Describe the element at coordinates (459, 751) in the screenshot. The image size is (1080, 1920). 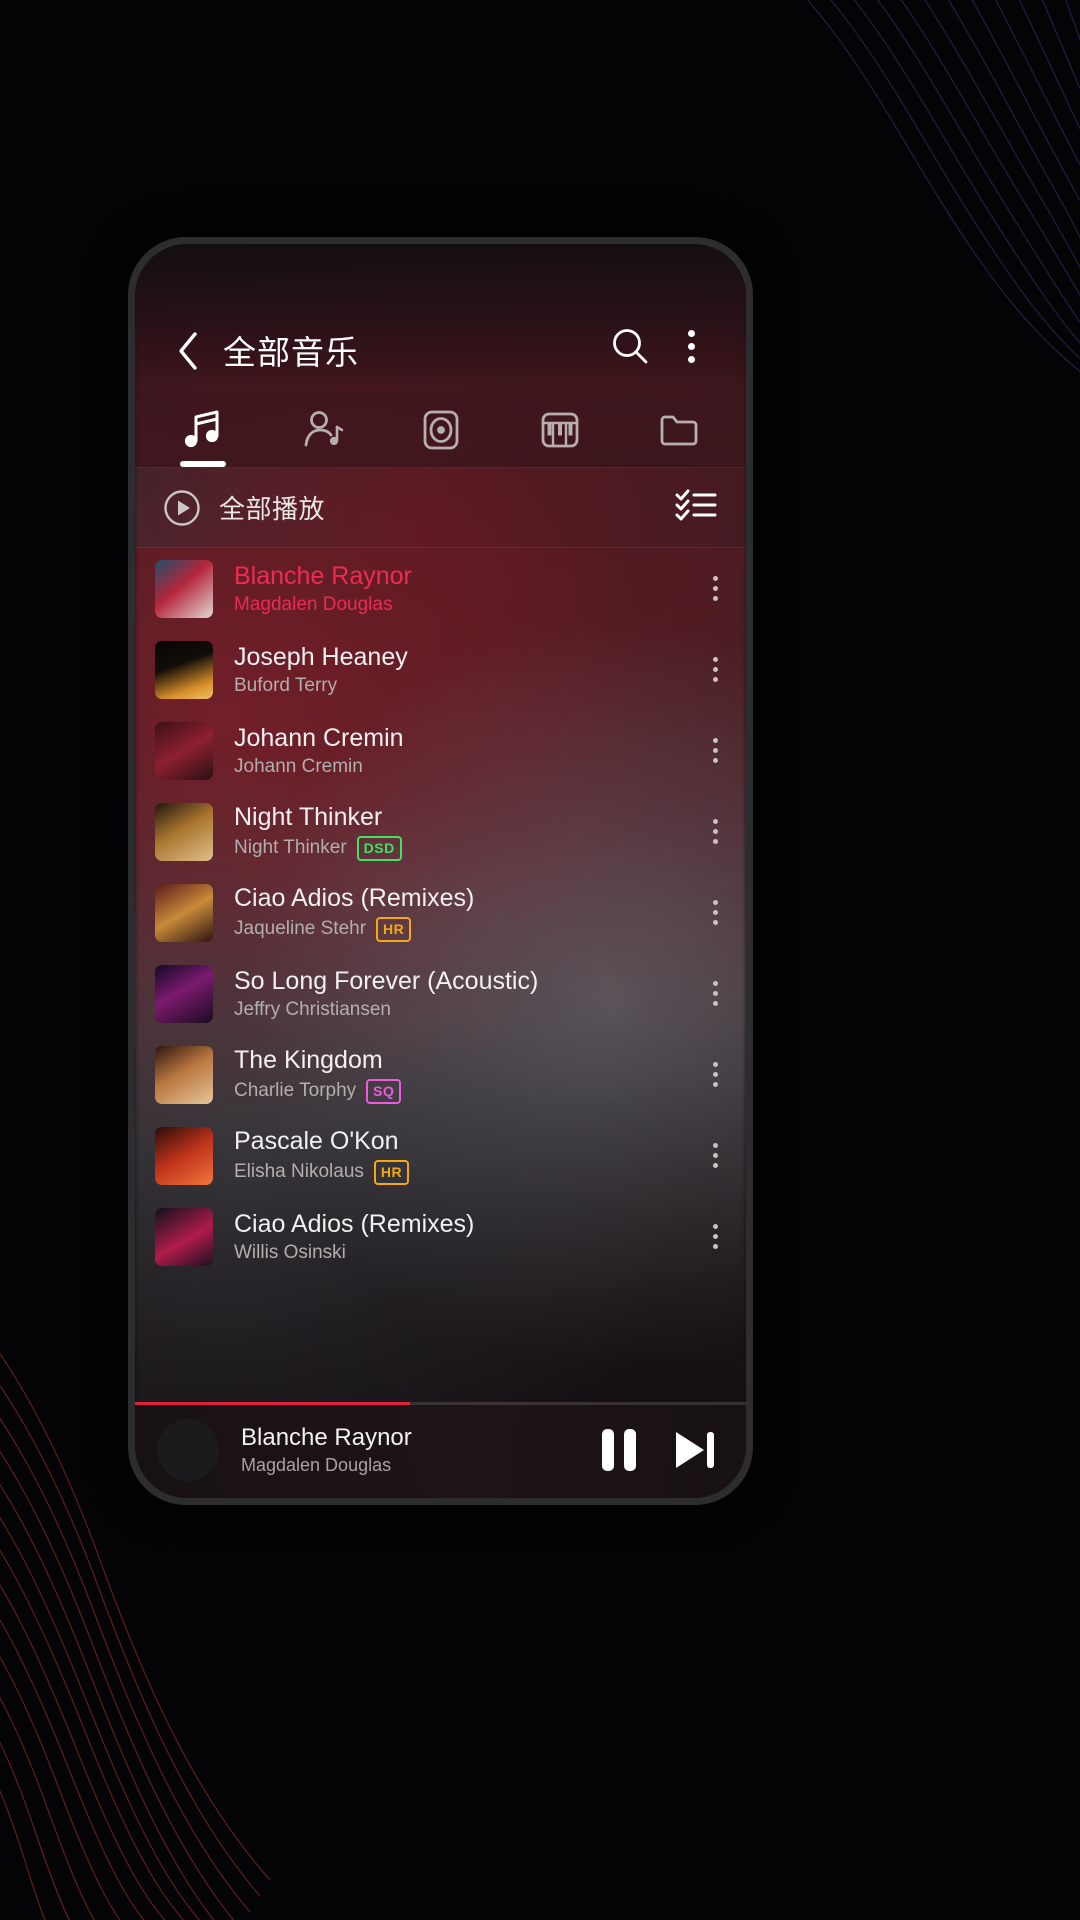
I see `song-text: Johann Cremin Johann Cremin` at that location.